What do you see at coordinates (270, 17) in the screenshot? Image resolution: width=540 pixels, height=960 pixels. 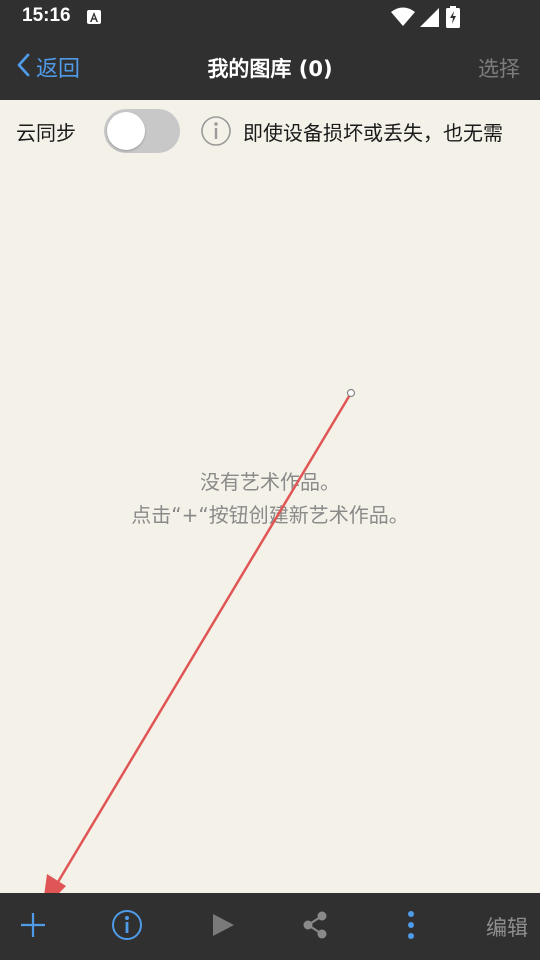 I see `status-bar: 15:16` at bounding box center [270, 17].